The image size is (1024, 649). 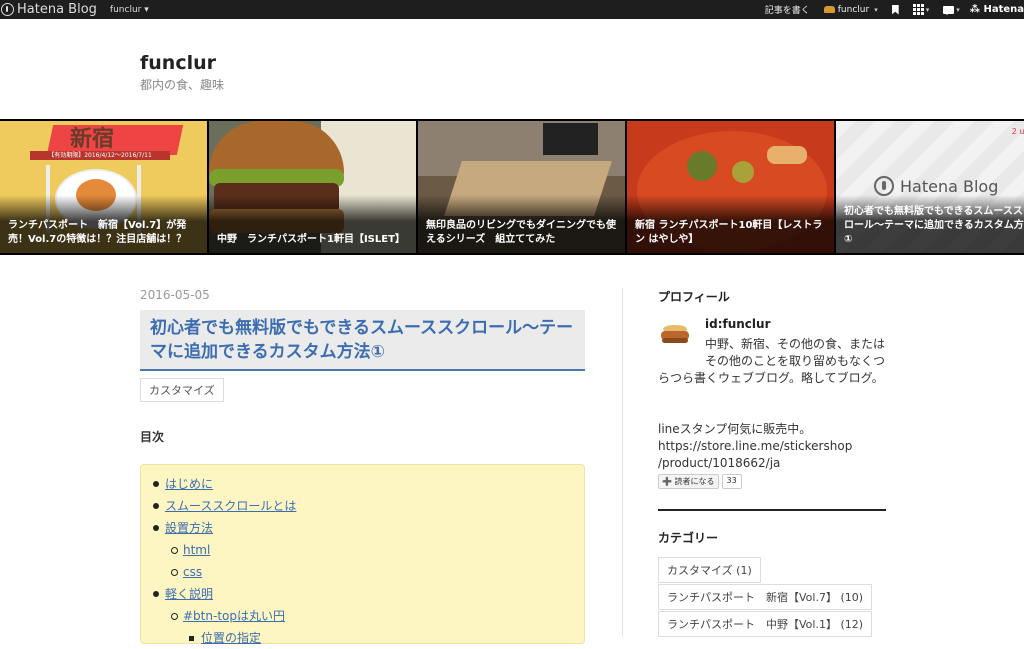 I want to click on column-divider, so click(x=622, y=462).